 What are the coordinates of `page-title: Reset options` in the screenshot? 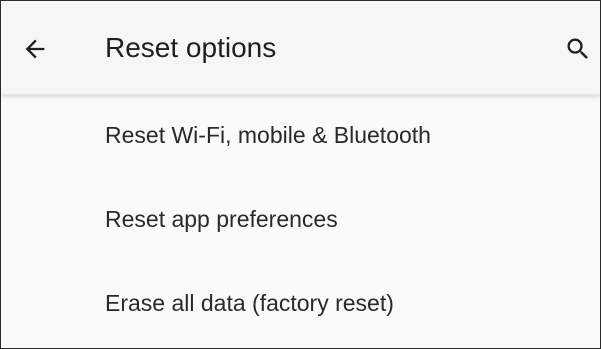 It's located at (191, 47).